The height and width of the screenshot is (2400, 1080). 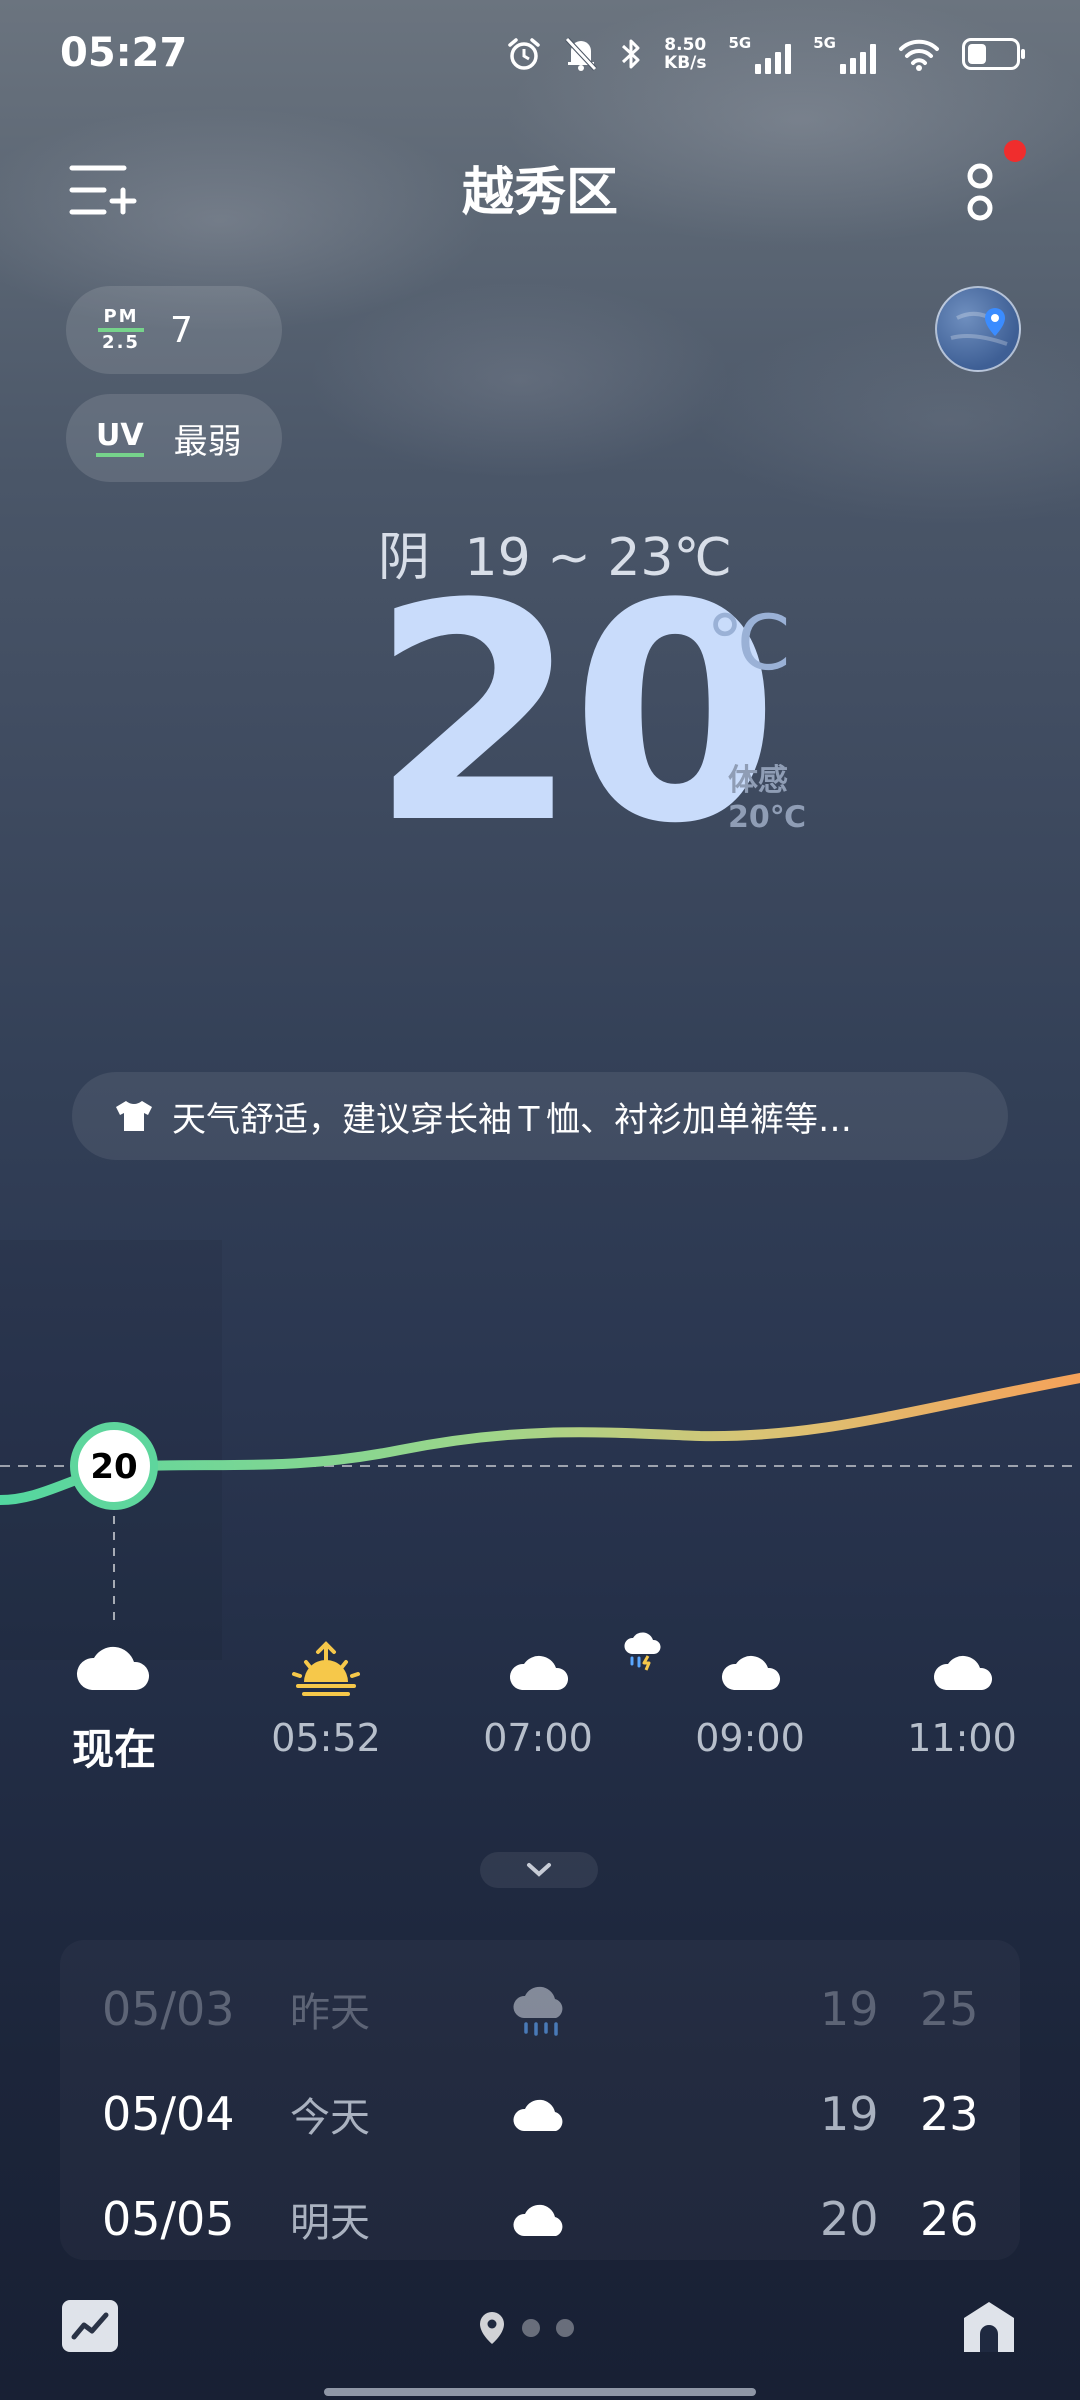 I want to click on rain-cloud-icon, so click(x=538, y=2011).